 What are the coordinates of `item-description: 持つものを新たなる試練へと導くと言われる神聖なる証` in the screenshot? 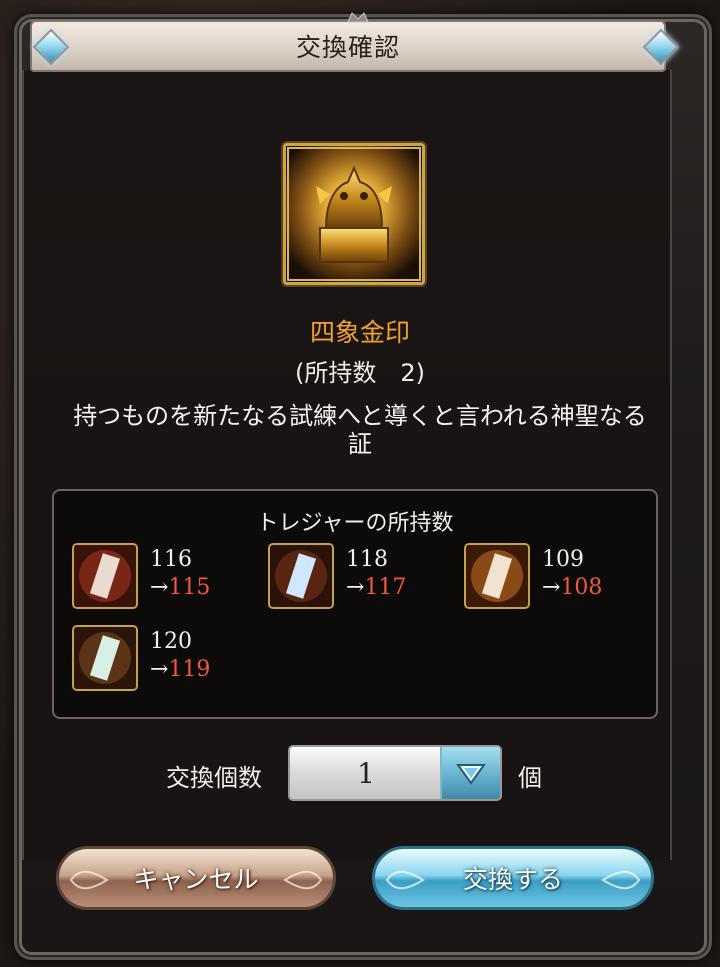 It's located at (360, 430).